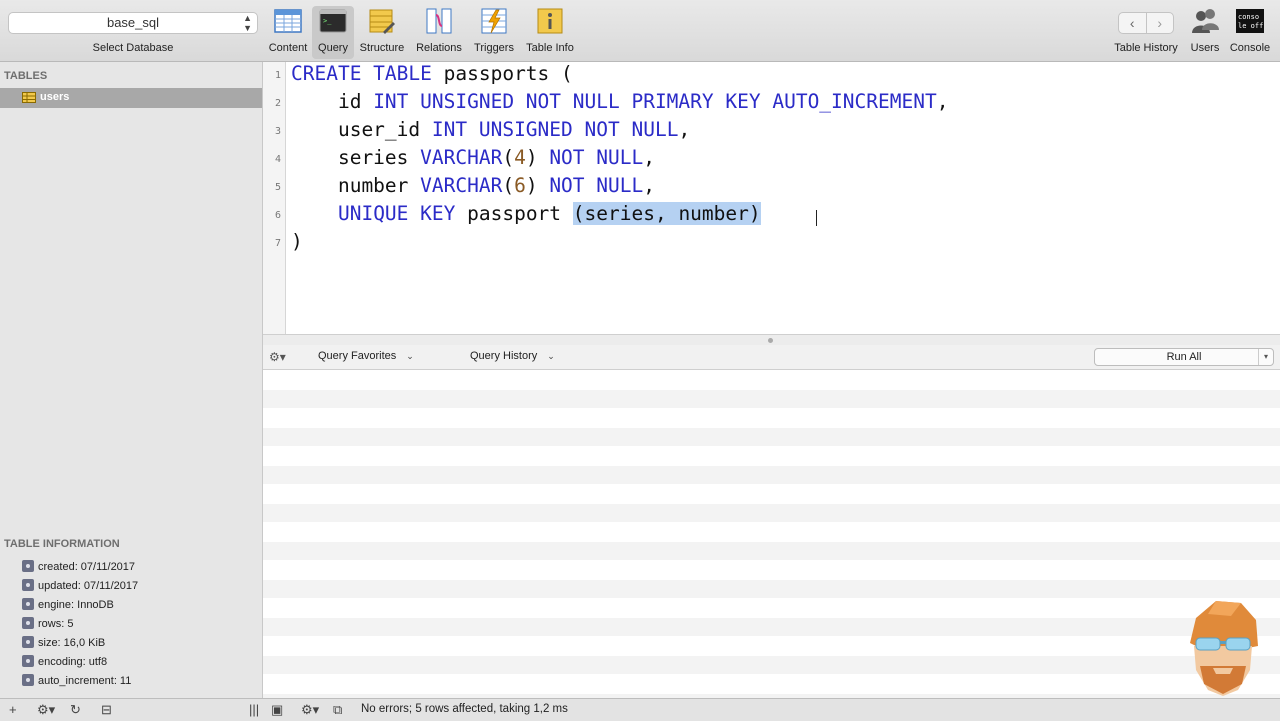  I want to click on relations-tab: Relations, so click(439, 30).